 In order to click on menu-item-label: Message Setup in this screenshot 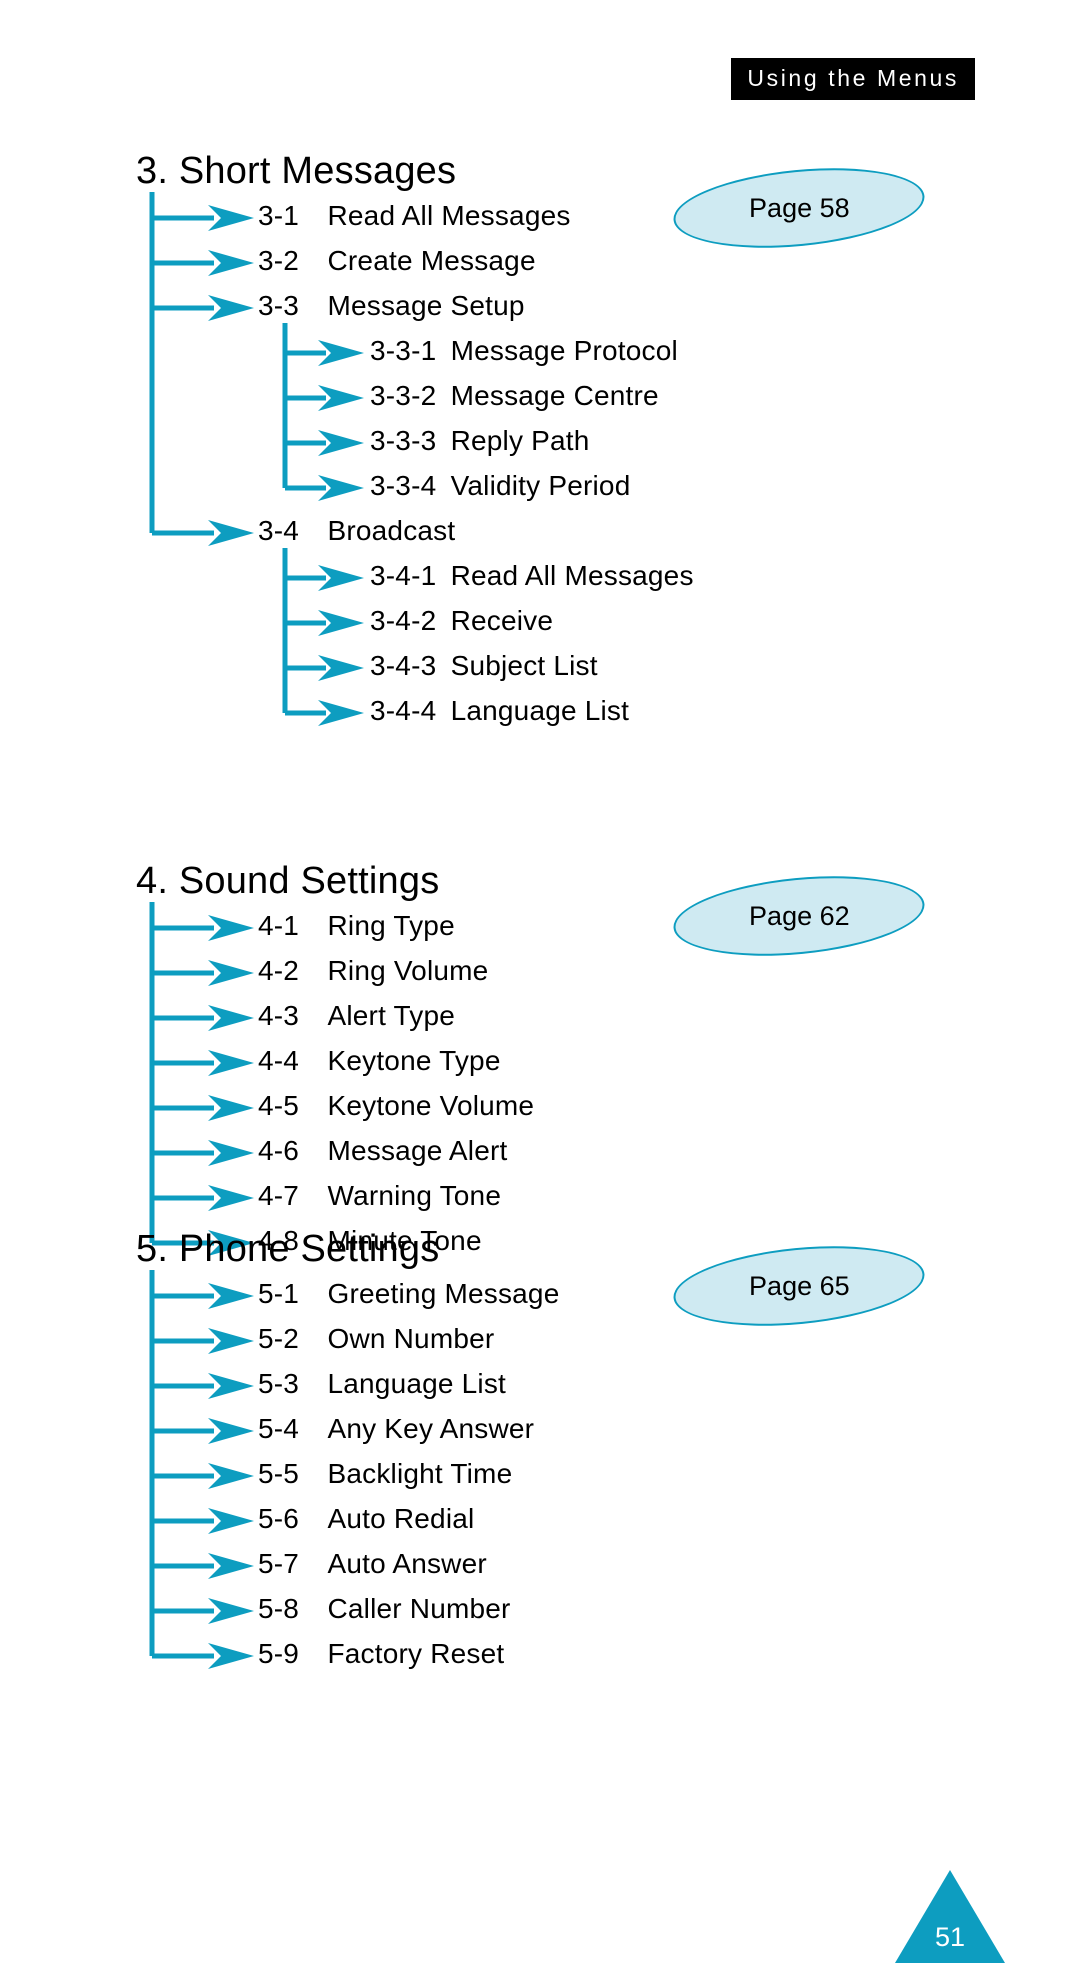, I will do `click(426, 305)`.